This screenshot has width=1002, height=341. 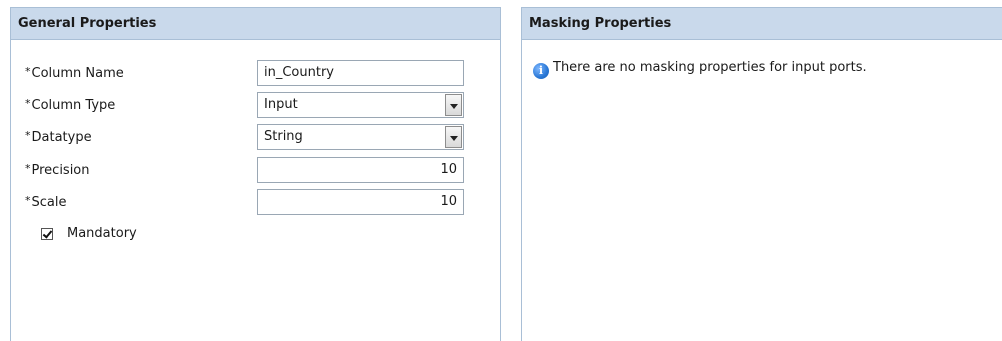 What do you see at coordinates (244, 105) in the screenshot?
I see `column-type-row: *Column Type Input` at bounding box center [244, 105].